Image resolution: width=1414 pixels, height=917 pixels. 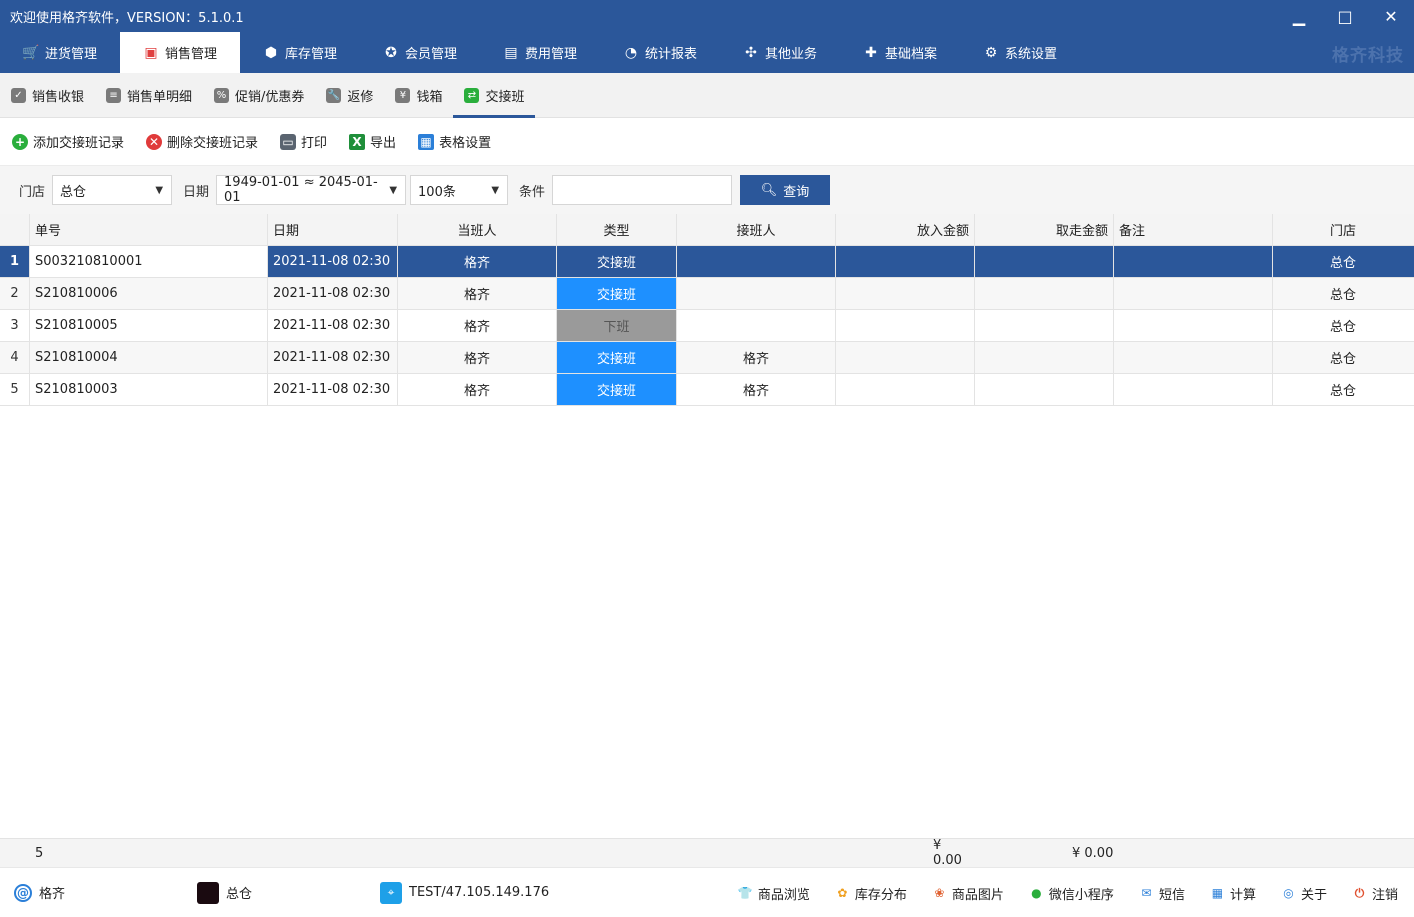 What do you see at coordinates (495, 190) in the screenshot?
I see `chevron-down-icon: ▼` at bounding box center [495, 190].